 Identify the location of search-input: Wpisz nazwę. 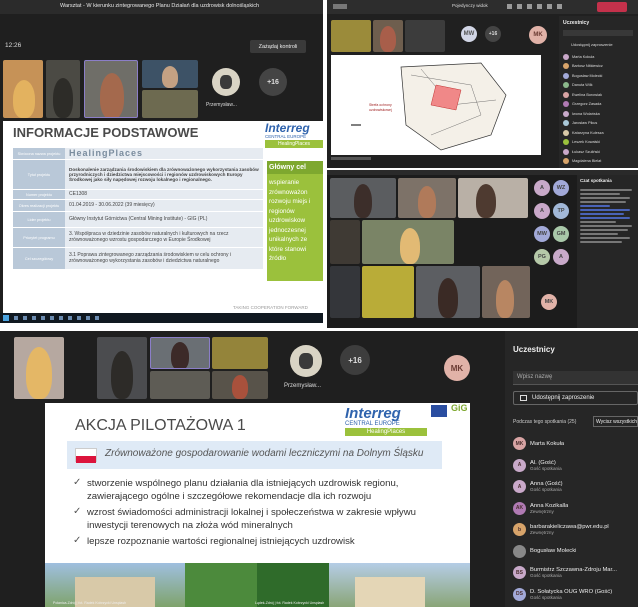
(575, 378).